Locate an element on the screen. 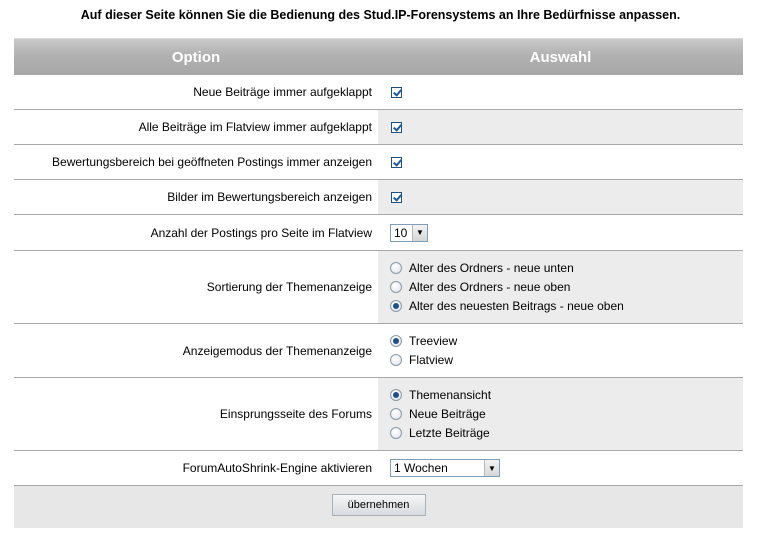  setting-row-neue-beitraege: Neue Beiträge immer aufgeklappt is located at coordinates (378, 92).